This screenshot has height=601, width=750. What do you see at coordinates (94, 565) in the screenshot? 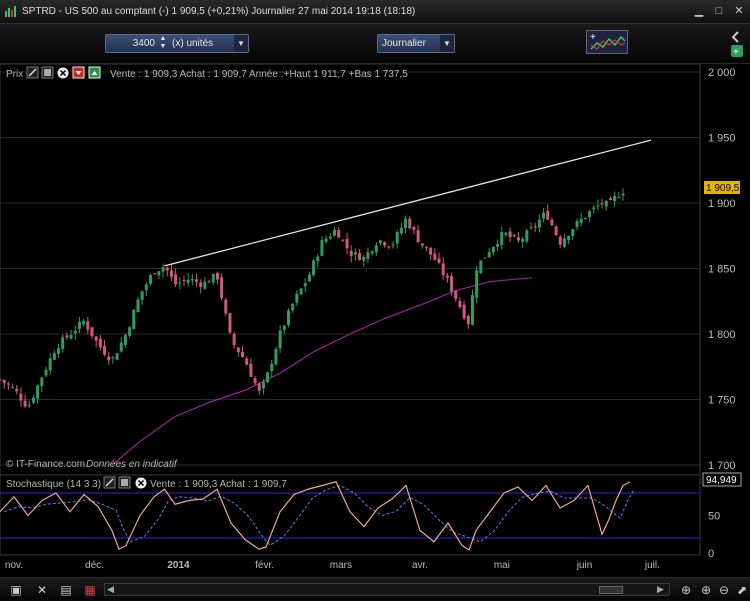
I see `x-tick-label: déc.` at bounding box center [94, 565].